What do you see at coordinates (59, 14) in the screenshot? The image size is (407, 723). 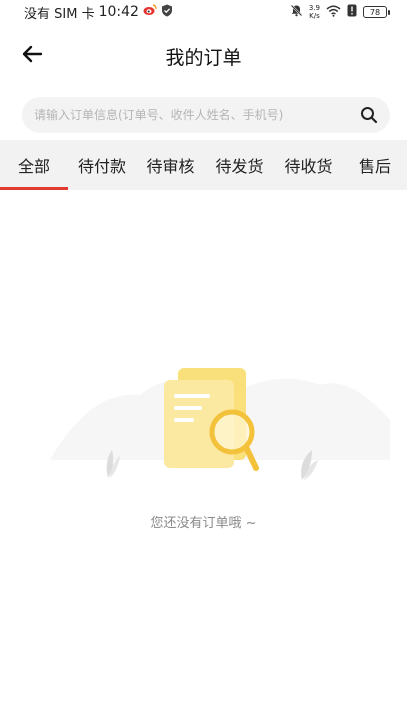 I see `carrier-text: 没有 SIM 卡` at bounding box center [59, 14].